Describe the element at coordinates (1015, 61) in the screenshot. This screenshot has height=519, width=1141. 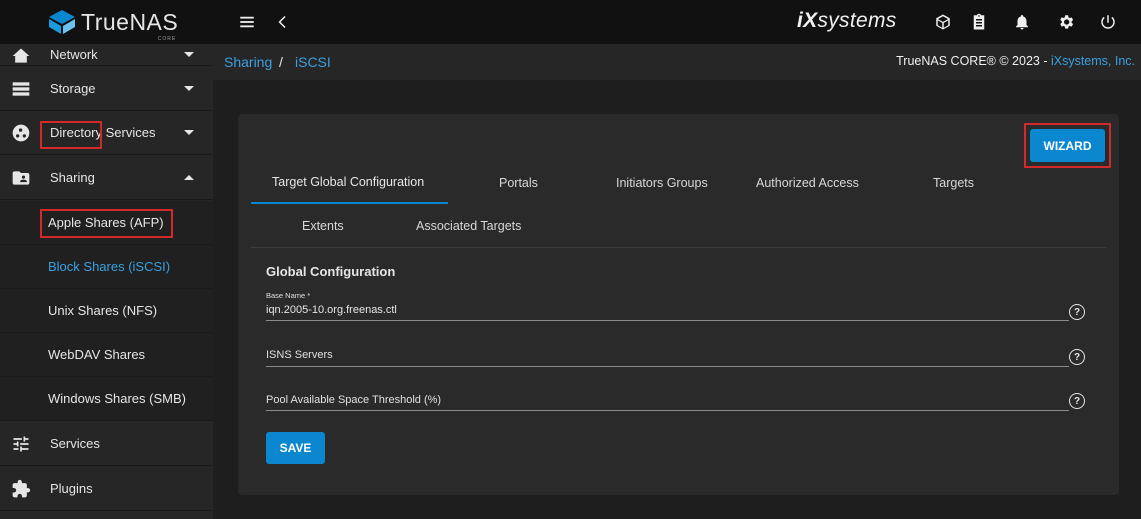
I see `copyright-text: TrueNAS CORE® © 2023 - iXsystems, Inc.` at that location.